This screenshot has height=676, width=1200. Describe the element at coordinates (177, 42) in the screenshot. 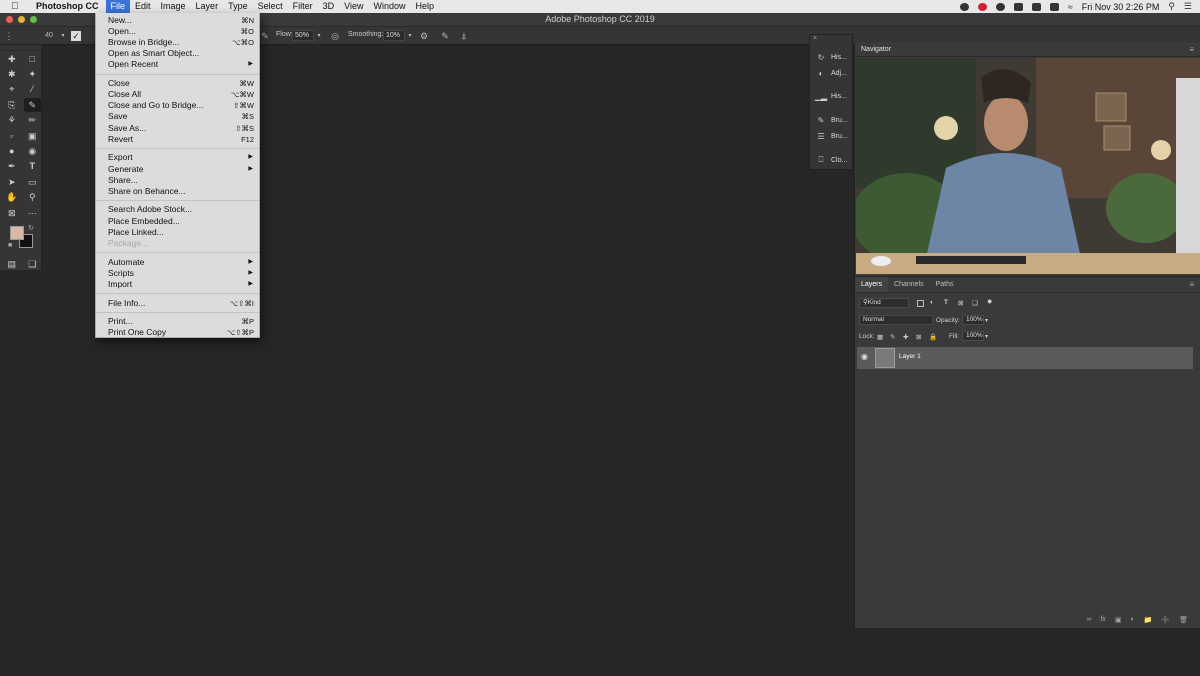

I see `file-menu-item-browse-in-bridge: Browse in Bridge... ⌥⌘O` at that location.